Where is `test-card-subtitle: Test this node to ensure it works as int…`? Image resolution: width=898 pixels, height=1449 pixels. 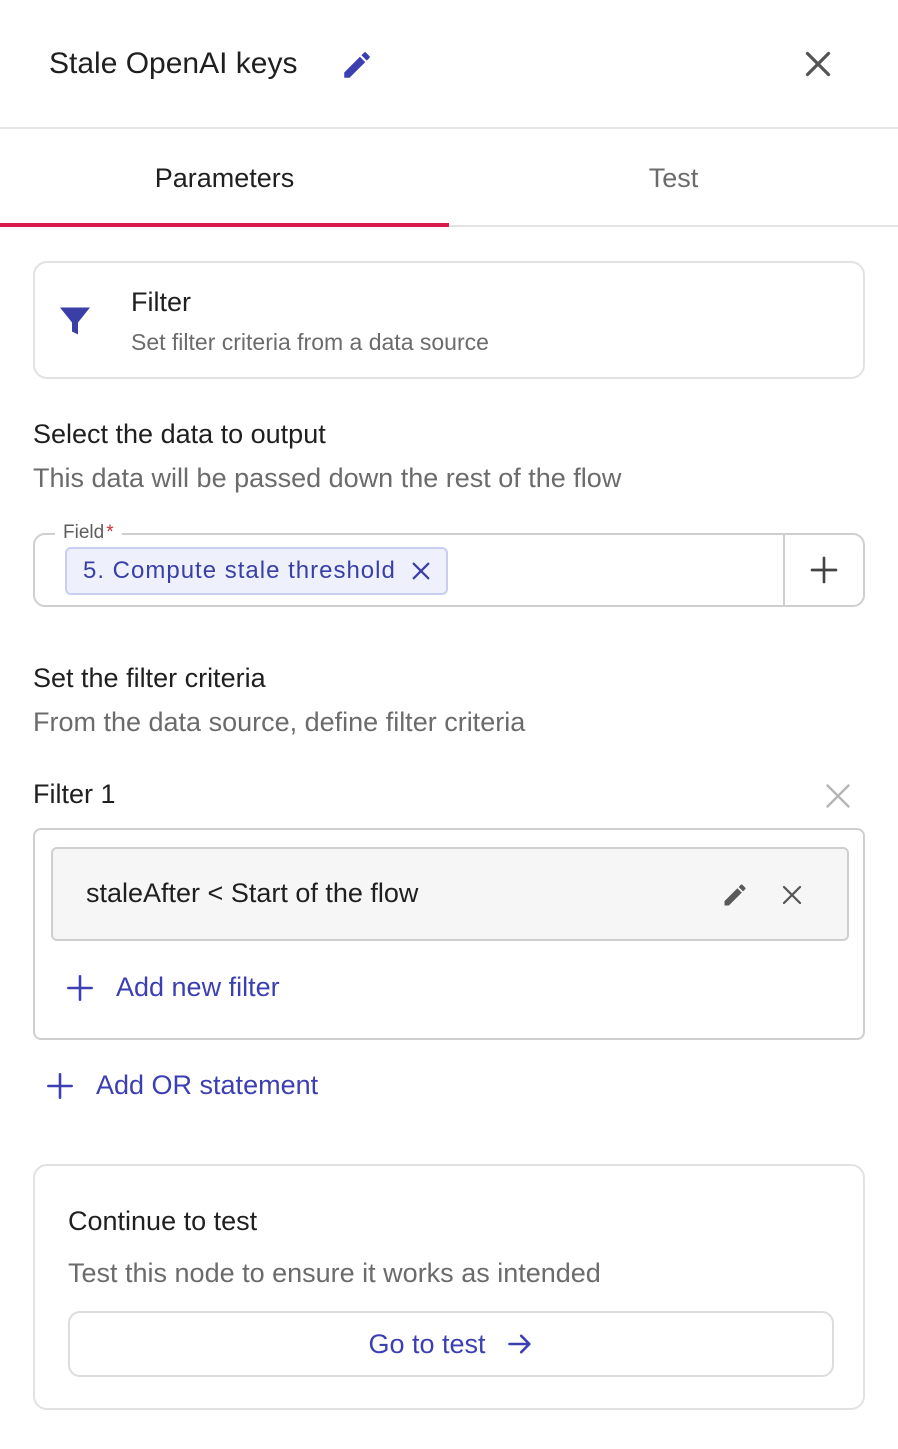
test-card-subtitle: Test this node to ensure it works as int… is located at coordinates (334, 1273).